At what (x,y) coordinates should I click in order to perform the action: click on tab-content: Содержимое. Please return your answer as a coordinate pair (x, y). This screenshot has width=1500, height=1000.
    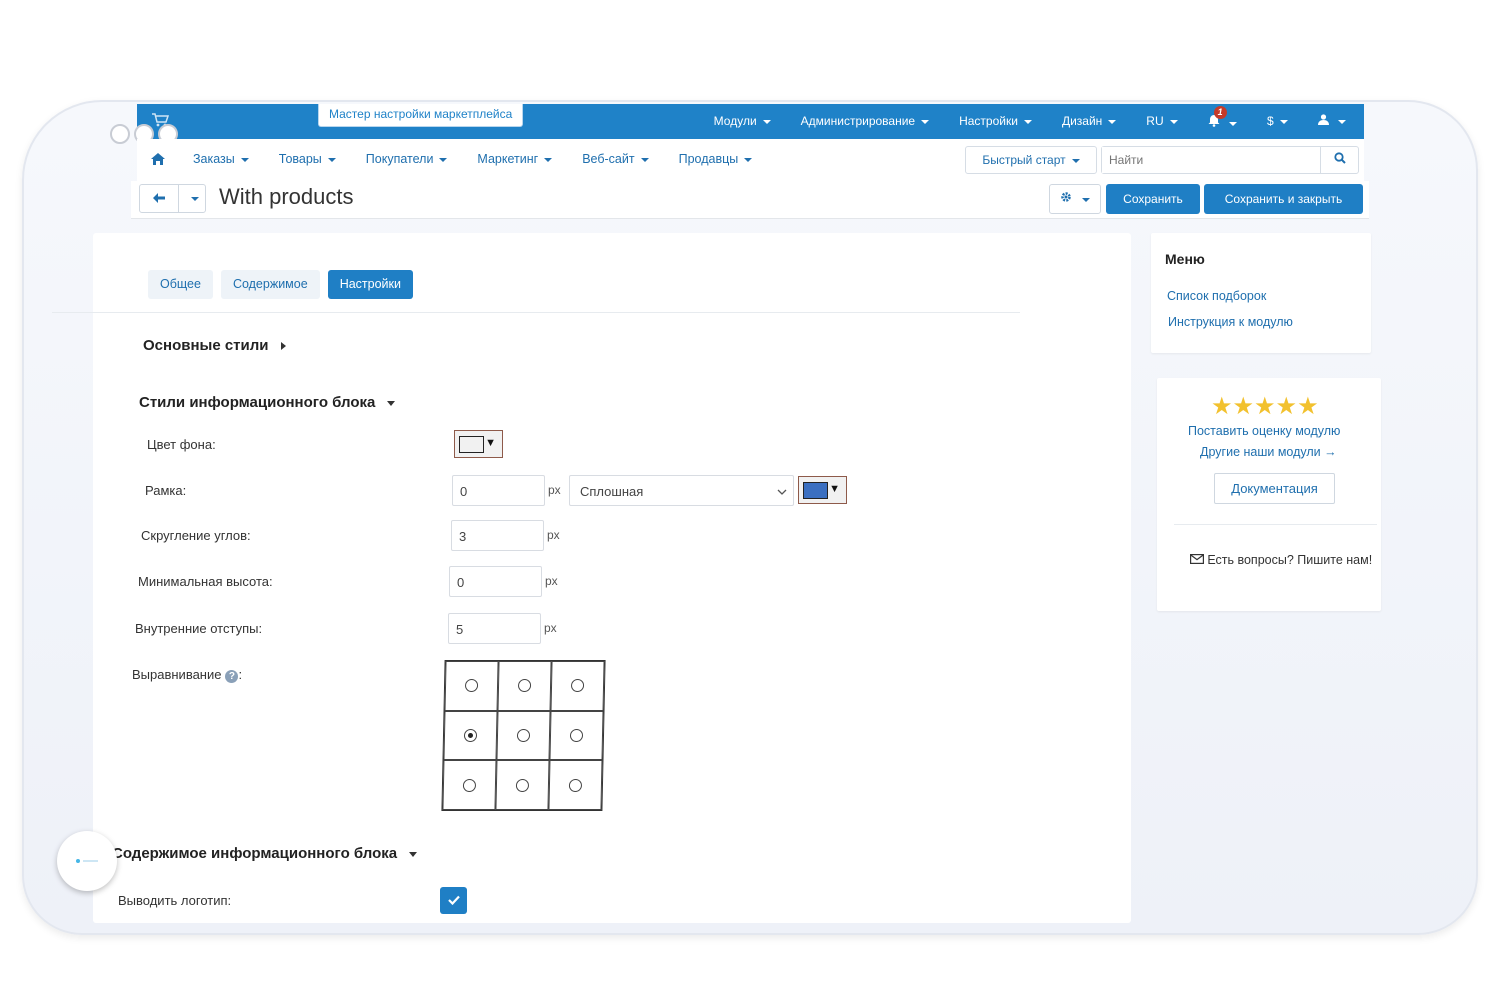
    Looking at the image, I should click on (270, 284).